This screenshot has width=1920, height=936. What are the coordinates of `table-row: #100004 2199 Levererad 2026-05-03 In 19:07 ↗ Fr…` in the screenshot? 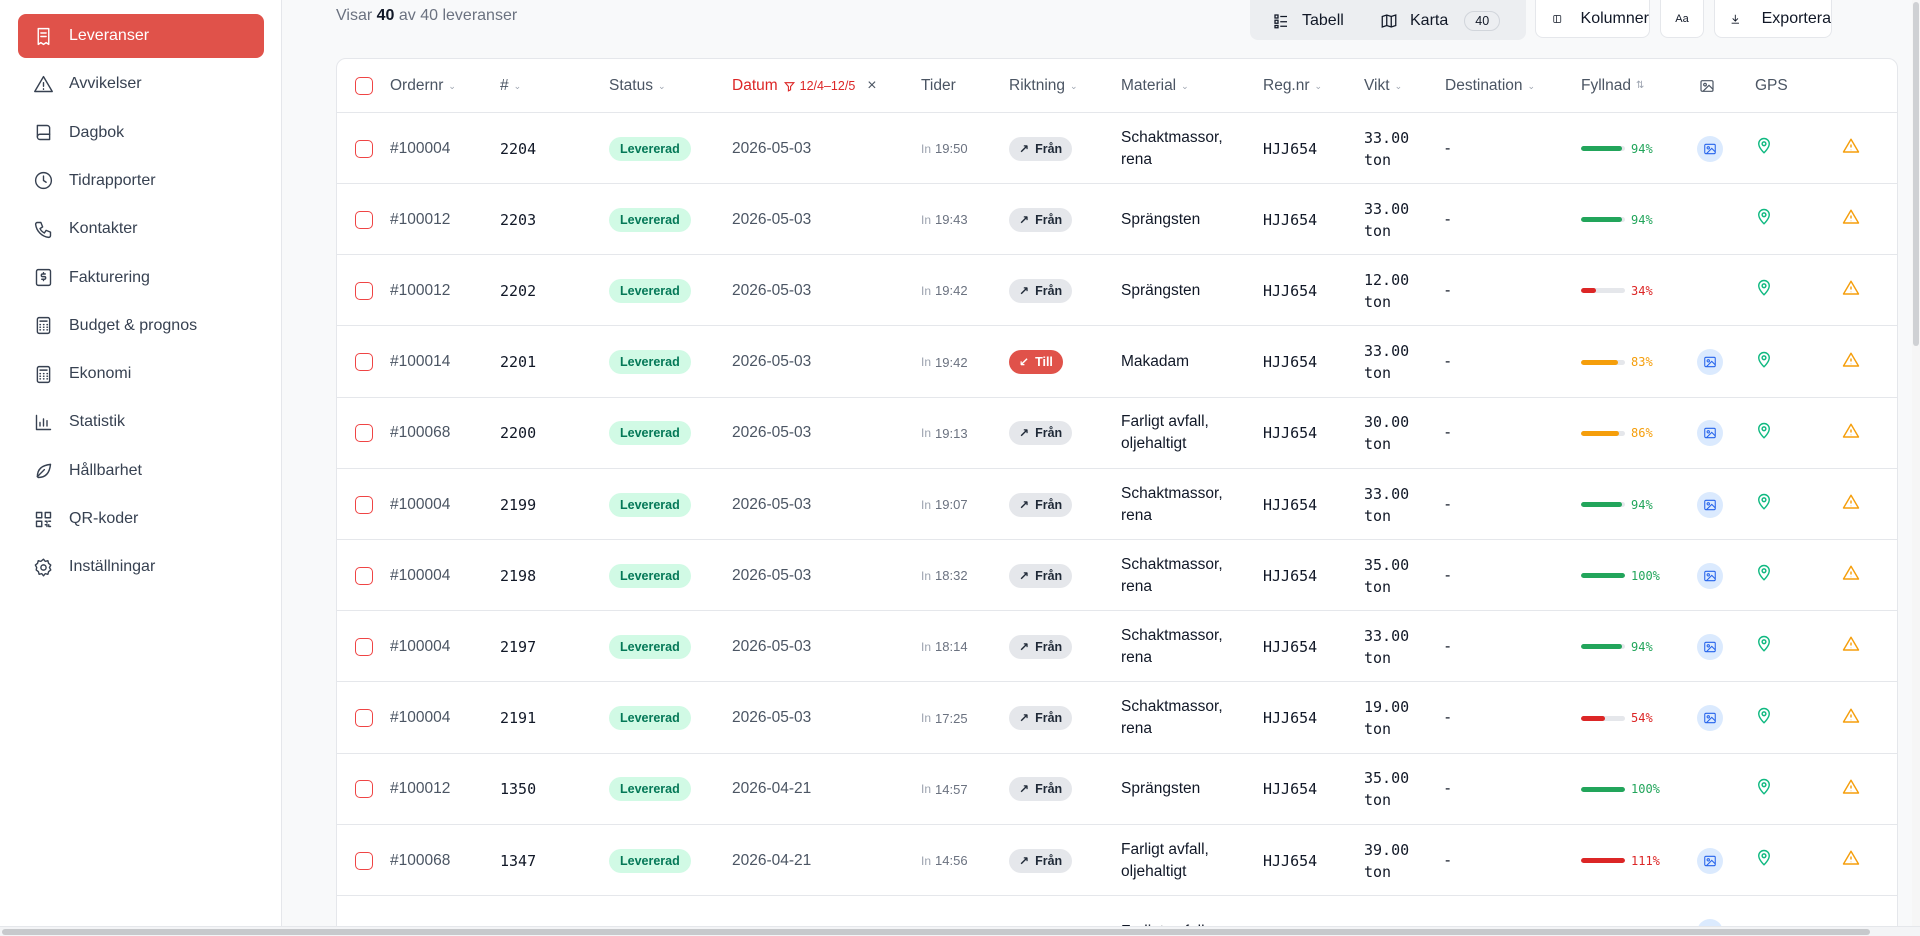 It's located at (1117, 504).